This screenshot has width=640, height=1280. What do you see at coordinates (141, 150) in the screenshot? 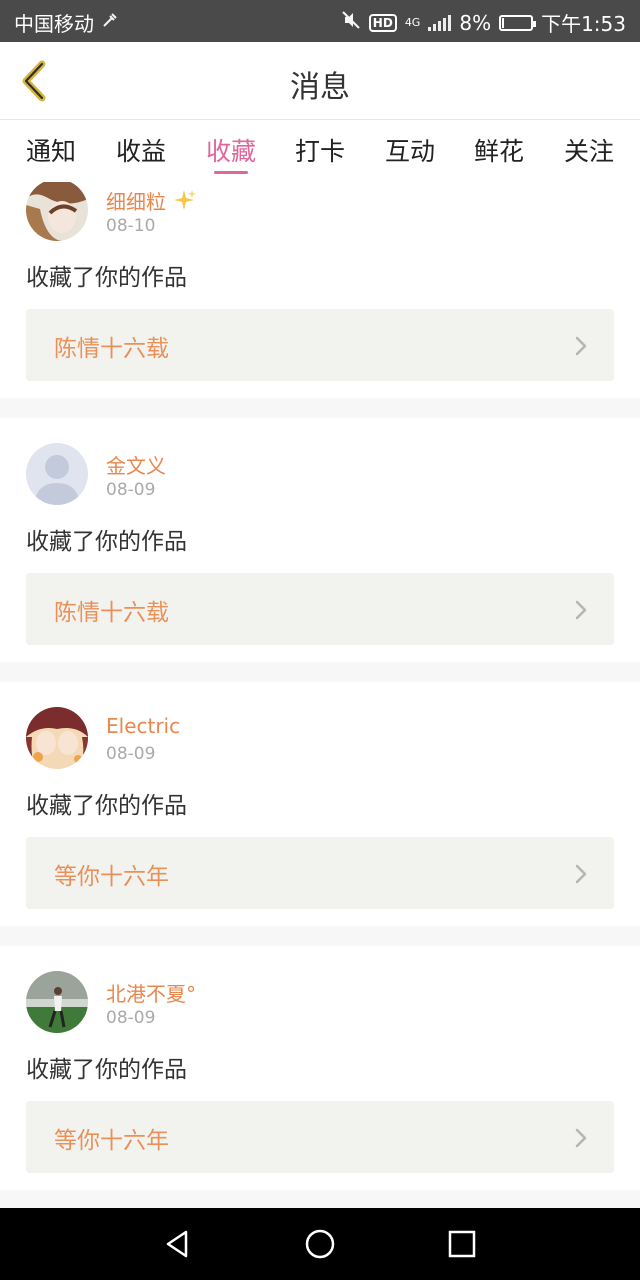
I see `tab-earnings: 收益` at bounding box center [141, 150].